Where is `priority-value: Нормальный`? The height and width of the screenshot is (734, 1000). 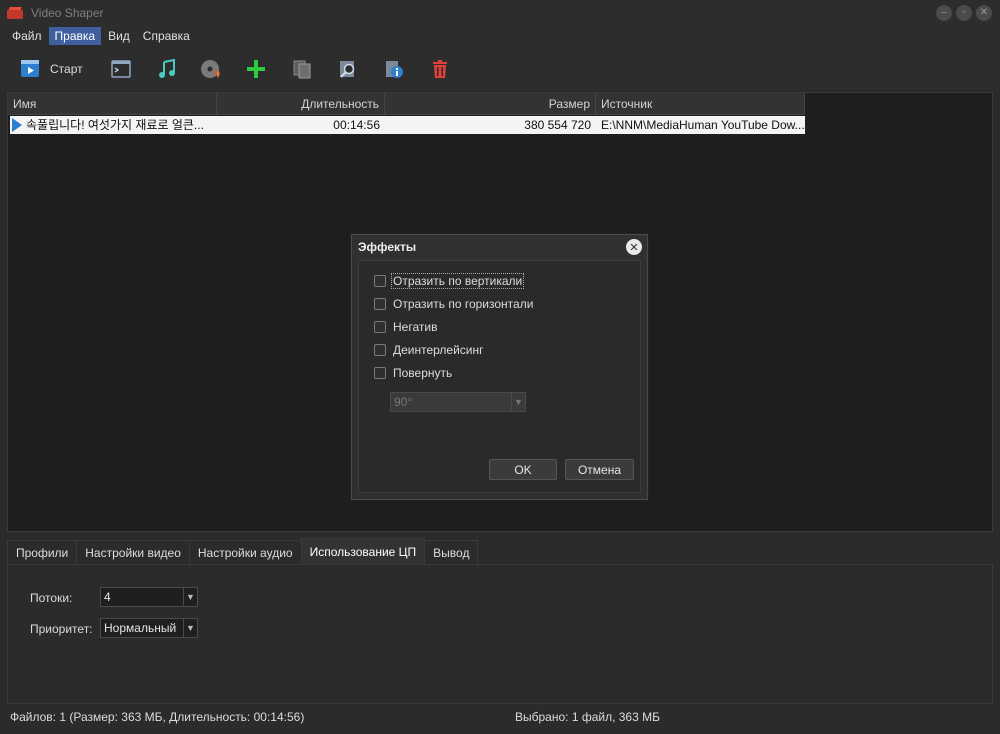 priority-value: Нормальный is located at coordinates (140, 628).